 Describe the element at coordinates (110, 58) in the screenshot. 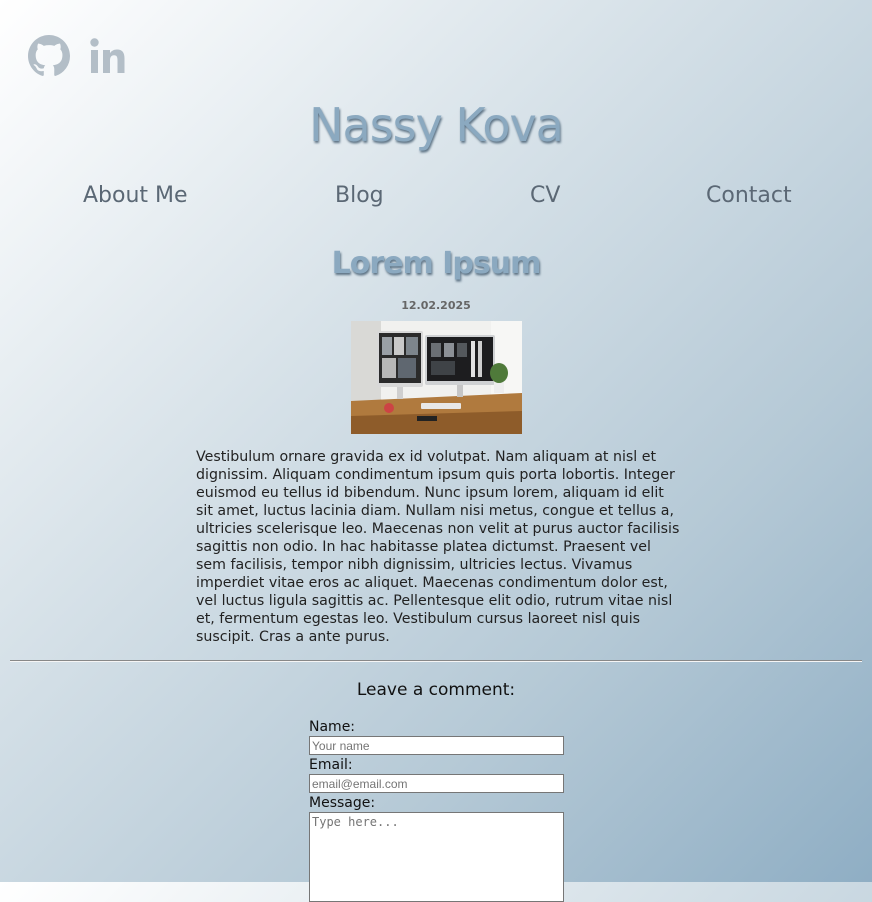

I see `linkedin-icon` at that location.